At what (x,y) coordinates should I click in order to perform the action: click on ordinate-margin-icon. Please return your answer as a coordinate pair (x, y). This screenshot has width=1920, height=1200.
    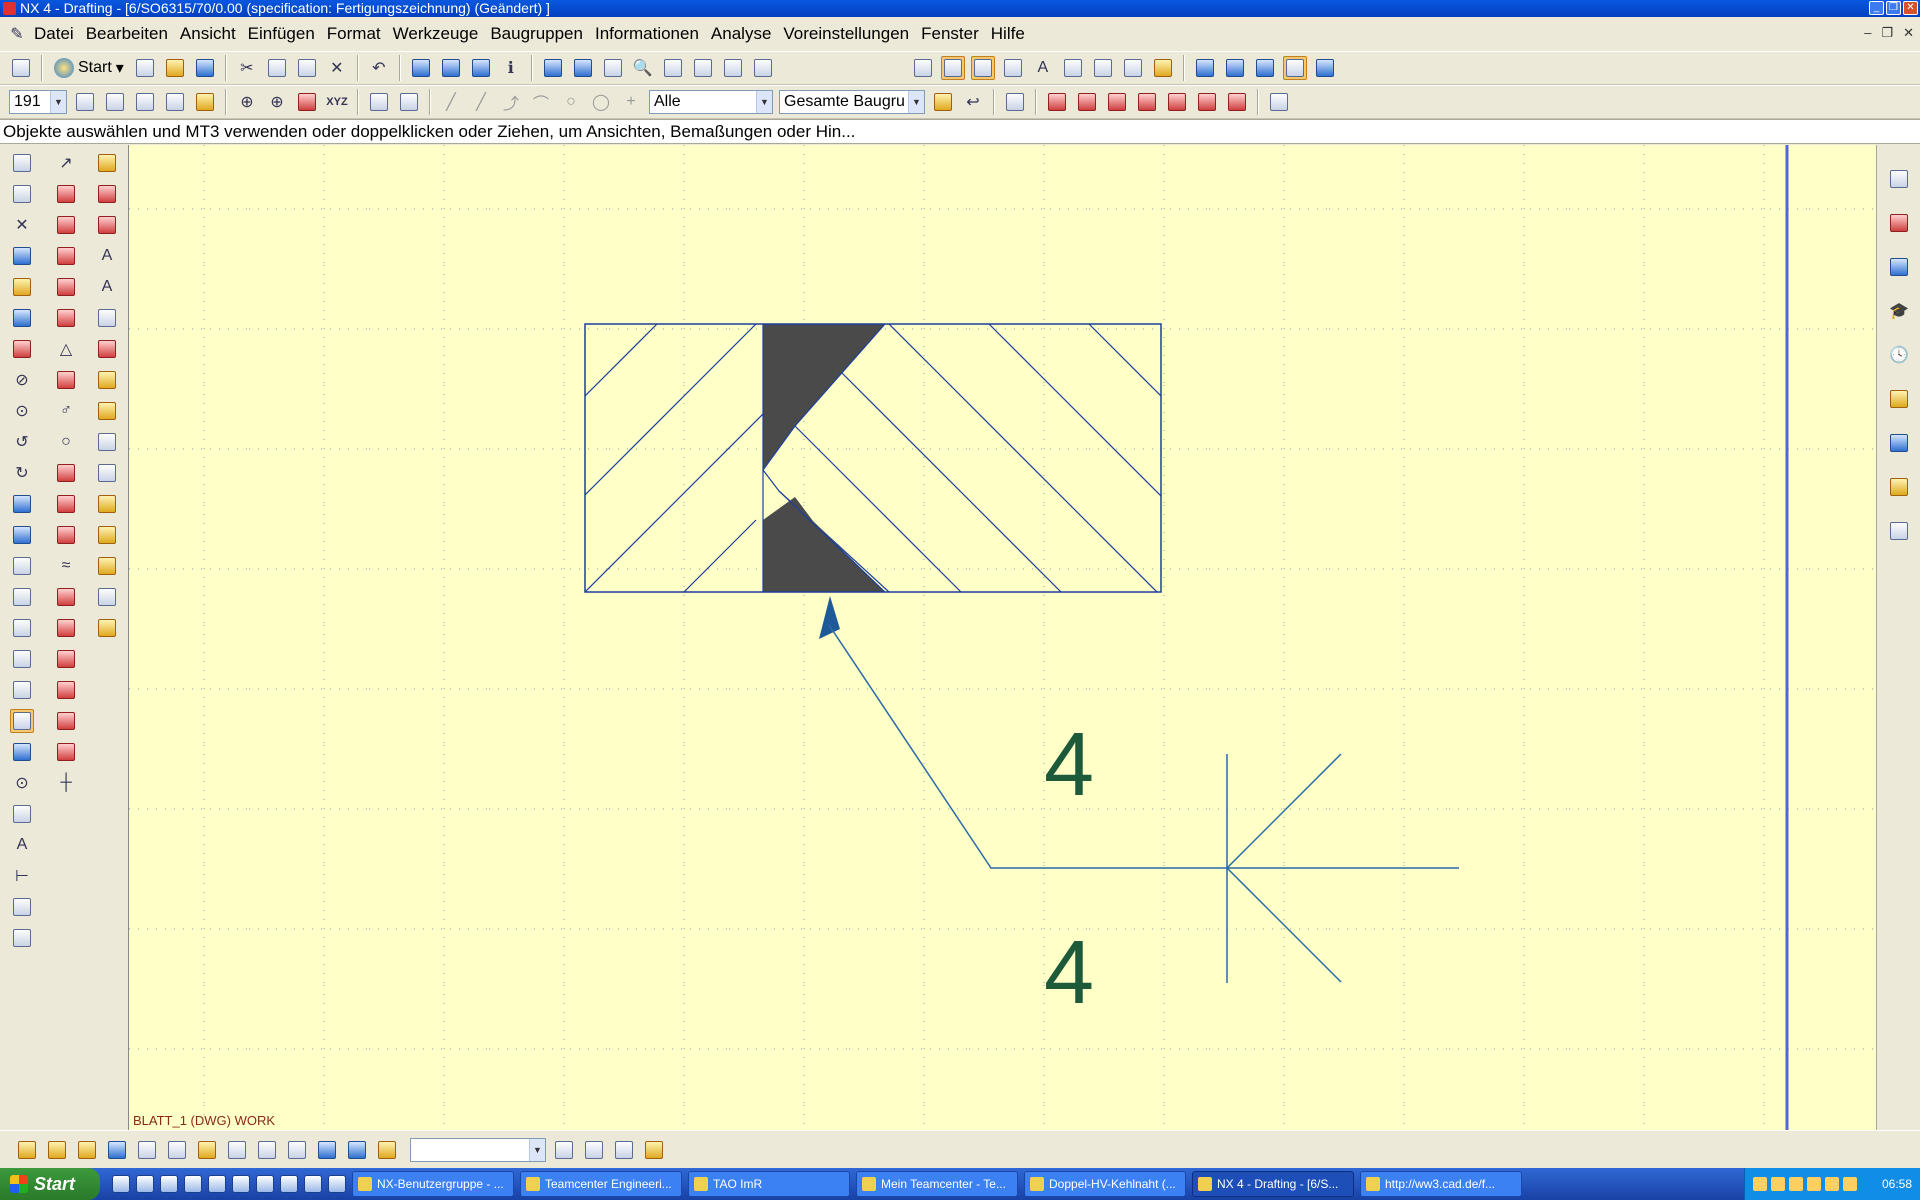
    Looking at the image, I should click on (66, 752).